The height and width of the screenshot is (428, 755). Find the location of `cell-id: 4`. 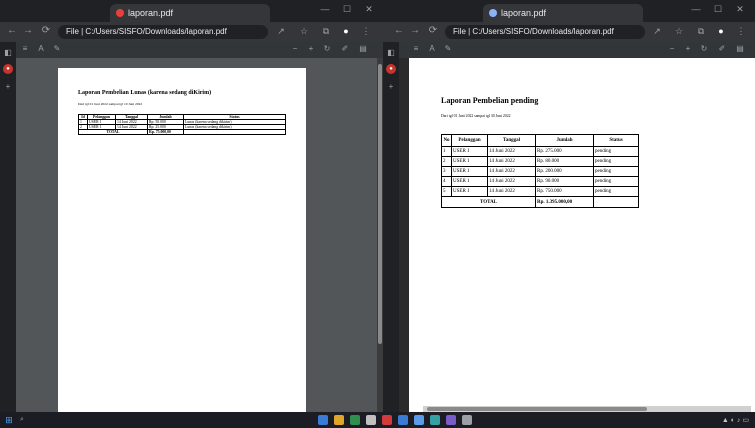

cell-id: 4 is located at coordinates (446, 181).